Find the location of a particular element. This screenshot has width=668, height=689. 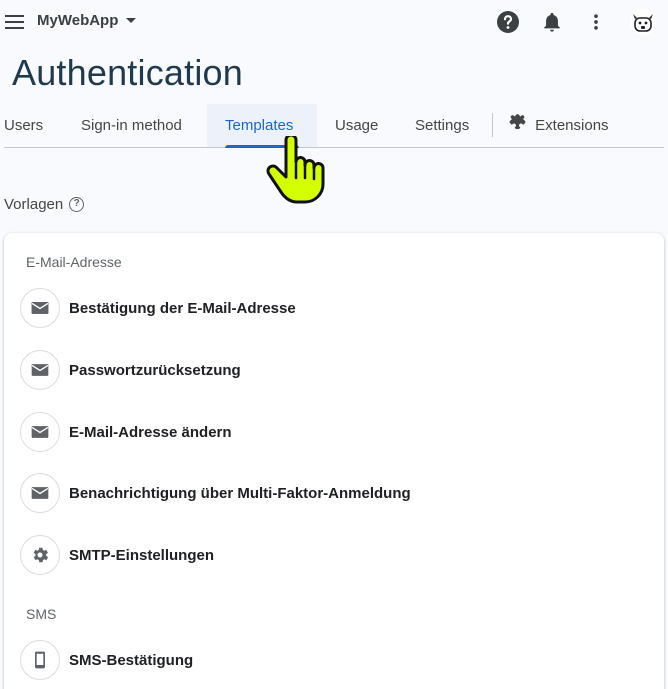

template-item-label: SMTP-Einstellungen is located at coordinates (142, 555).